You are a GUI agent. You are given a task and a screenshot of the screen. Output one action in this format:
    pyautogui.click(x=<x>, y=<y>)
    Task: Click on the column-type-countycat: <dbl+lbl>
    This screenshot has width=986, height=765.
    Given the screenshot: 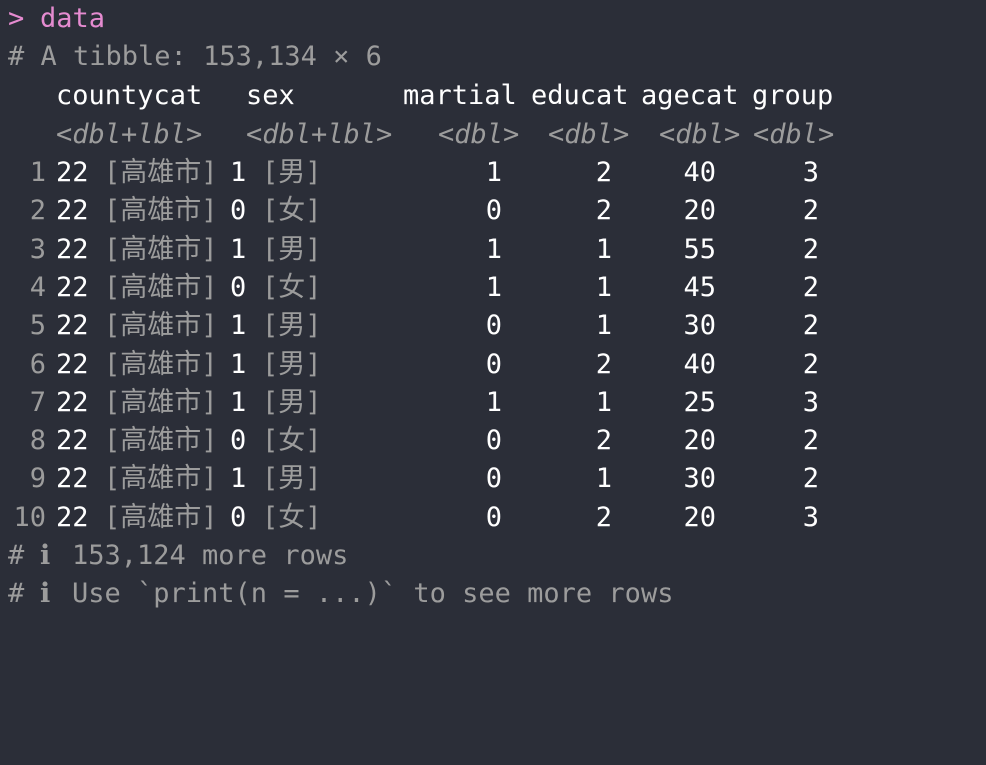 What is the action you would take?
    pyautogui.click(x=129, y=134)
    